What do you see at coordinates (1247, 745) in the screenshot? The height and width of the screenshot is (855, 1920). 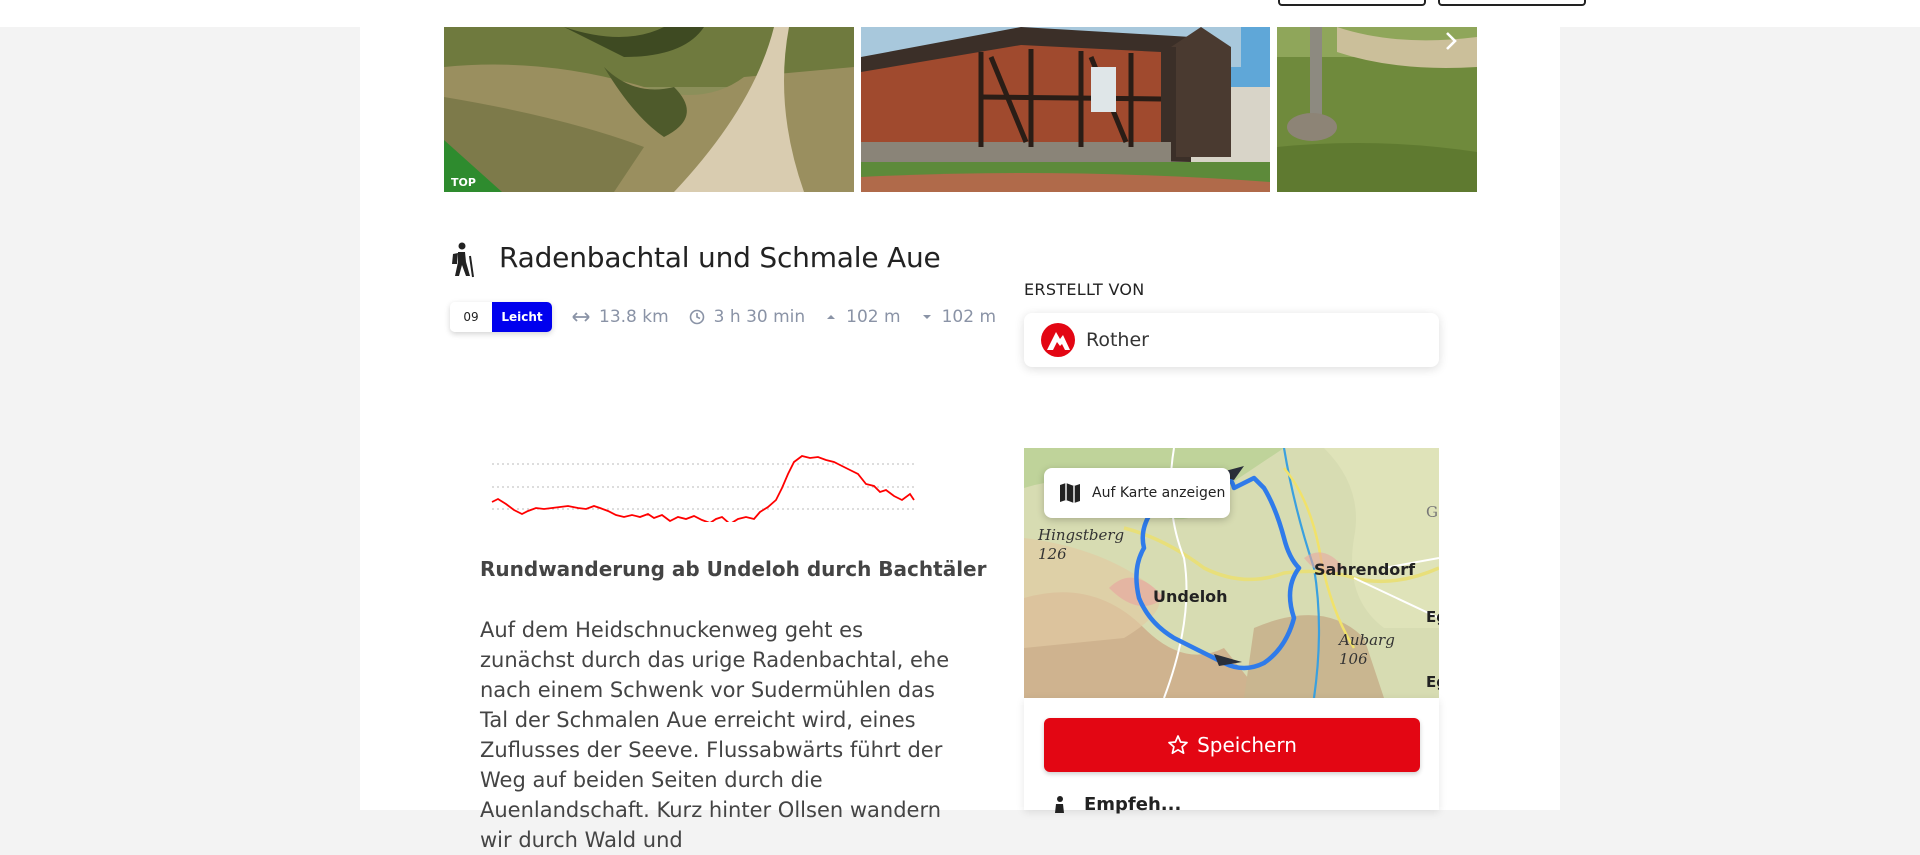 I see `save-label: Speichern` at bounding box center [1247, 745].